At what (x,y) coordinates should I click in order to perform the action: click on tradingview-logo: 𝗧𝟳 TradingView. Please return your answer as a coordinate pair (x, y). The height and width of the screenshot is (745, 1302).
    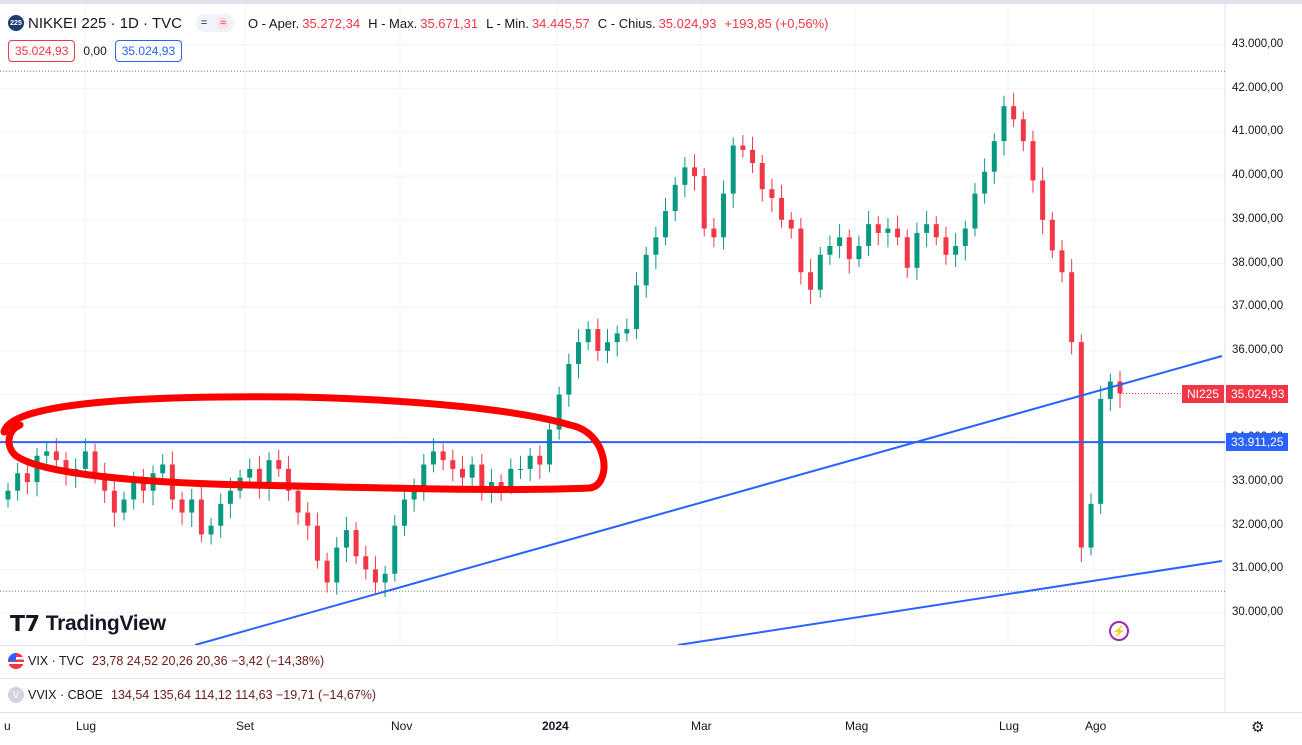
    Looking at the image, I should click on (88, 624).